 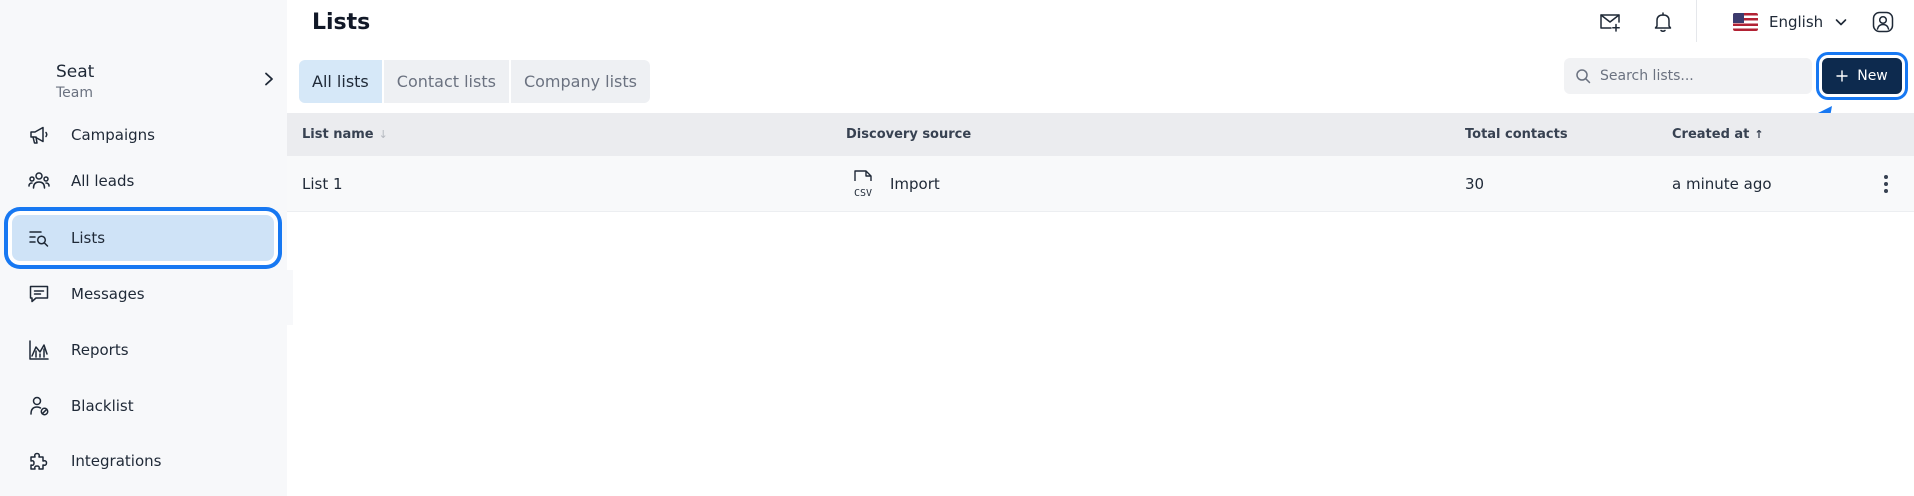 I want to click on user-blocked-icon, so click(x=39, y=406).